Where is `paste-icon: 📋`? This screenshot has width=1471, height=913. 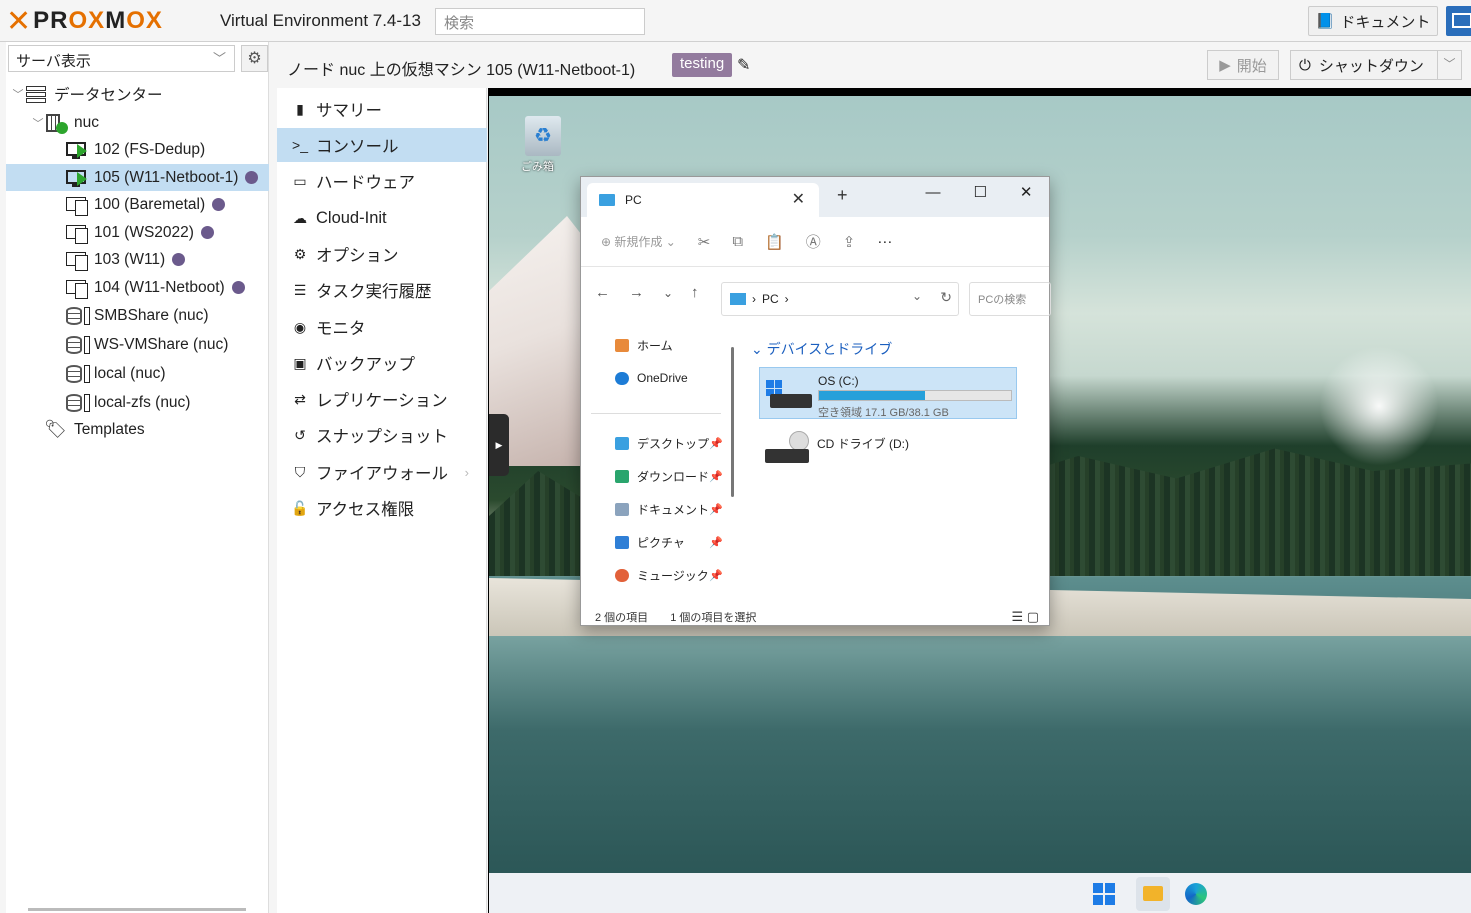
paste-icon: 📋 is located at coordinates (774, 242).